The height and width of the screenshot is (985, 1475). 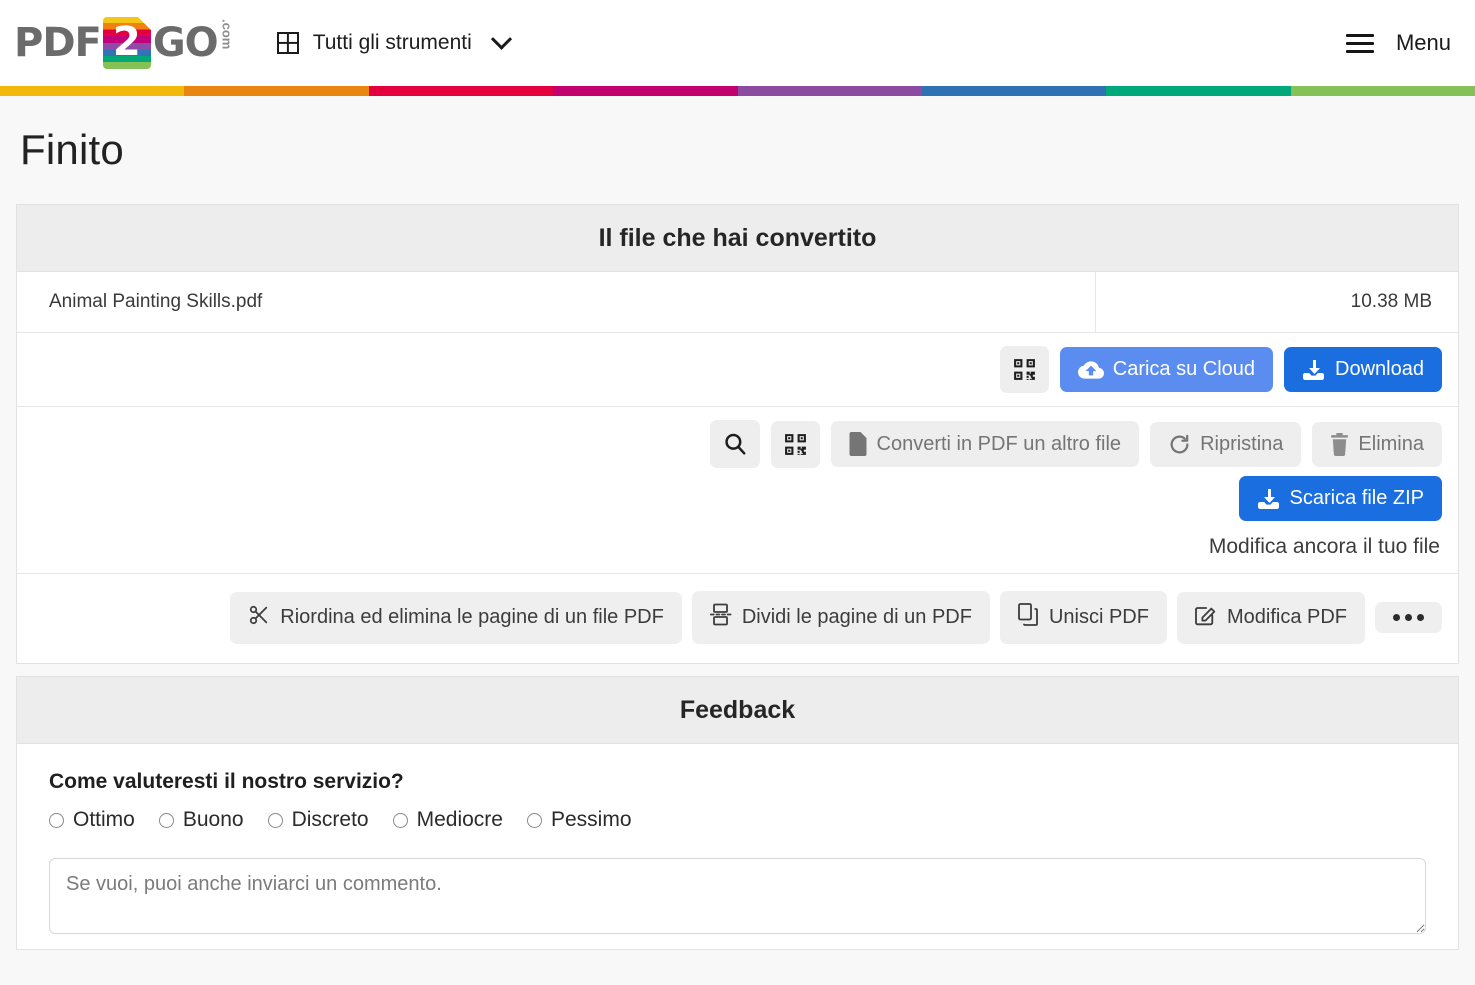 I want to click on logo-badge-digit: 2, so click(x=126, y=42).